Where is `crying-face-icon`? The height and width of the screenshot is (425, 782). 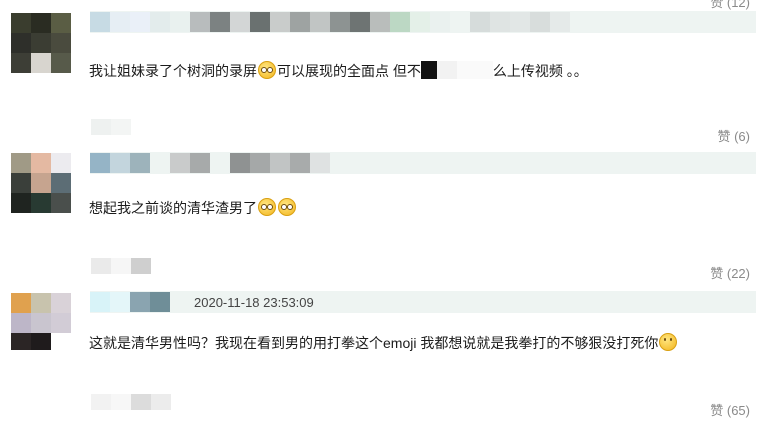
crying-face-icon is located at coordinates (267, 70).